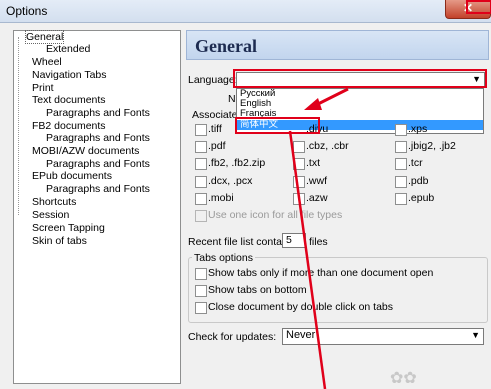 This screenshot has height=389, width=491. Describe the element at coordinates (403, 378) in the screenshot. I see `watermark-logo-icon: ✿✿` at that location.